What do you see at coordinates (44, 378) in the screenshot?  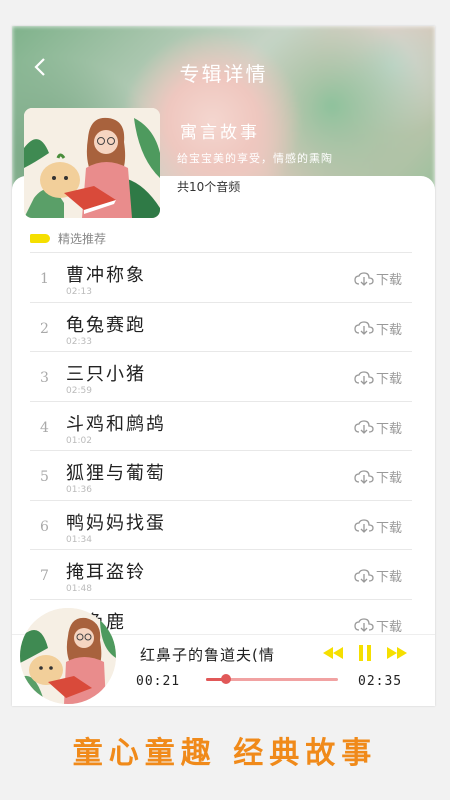 I see `track-index: 3` at bounding box center [44, 378].